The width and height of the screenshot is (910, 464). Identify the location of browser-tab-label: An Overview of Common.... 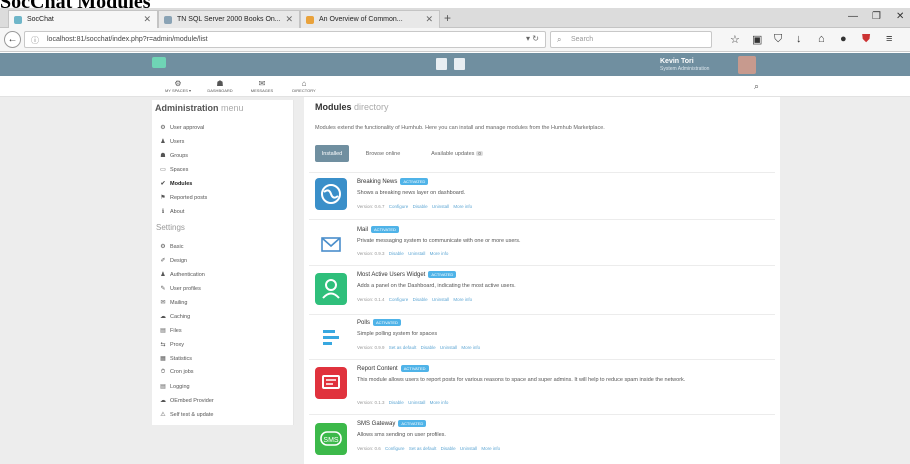
(361, 19).